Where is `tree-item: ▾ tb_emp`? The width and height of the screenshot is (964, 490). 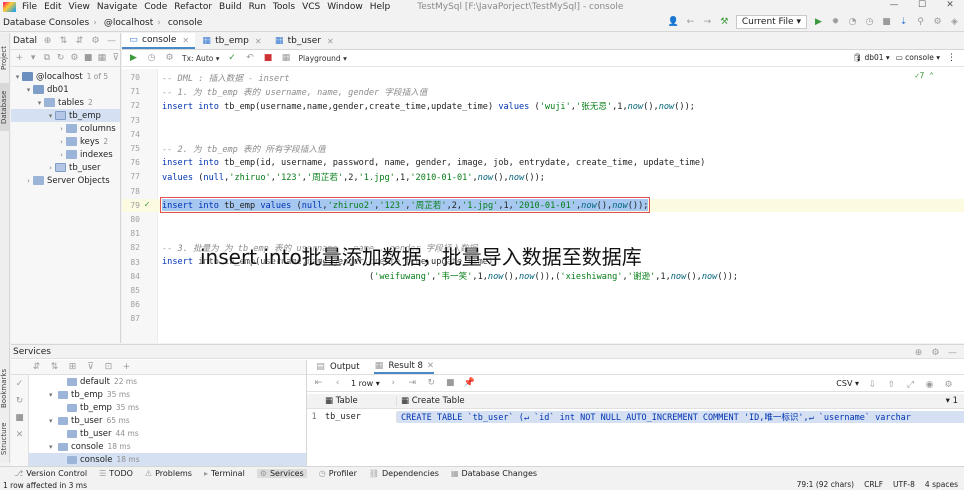 tree-item: ▾ tb_emp is located at coordinates (65, 115).